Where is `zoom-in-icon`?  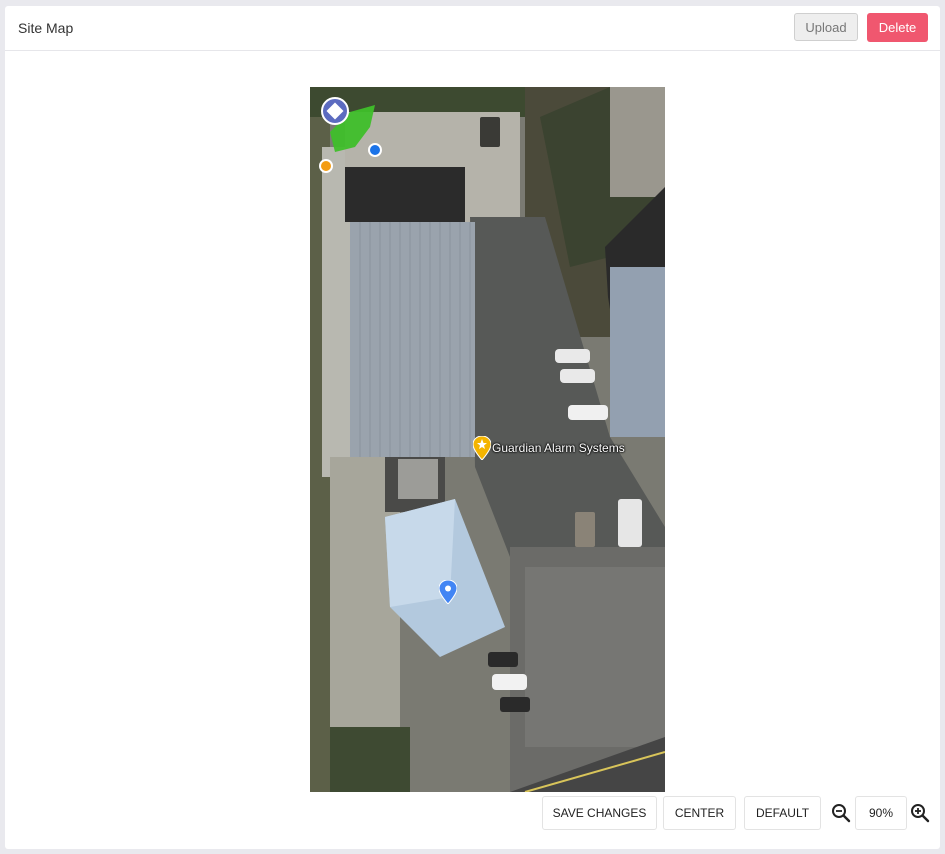 zoom-in-icon is located at coordinates (920, 813).